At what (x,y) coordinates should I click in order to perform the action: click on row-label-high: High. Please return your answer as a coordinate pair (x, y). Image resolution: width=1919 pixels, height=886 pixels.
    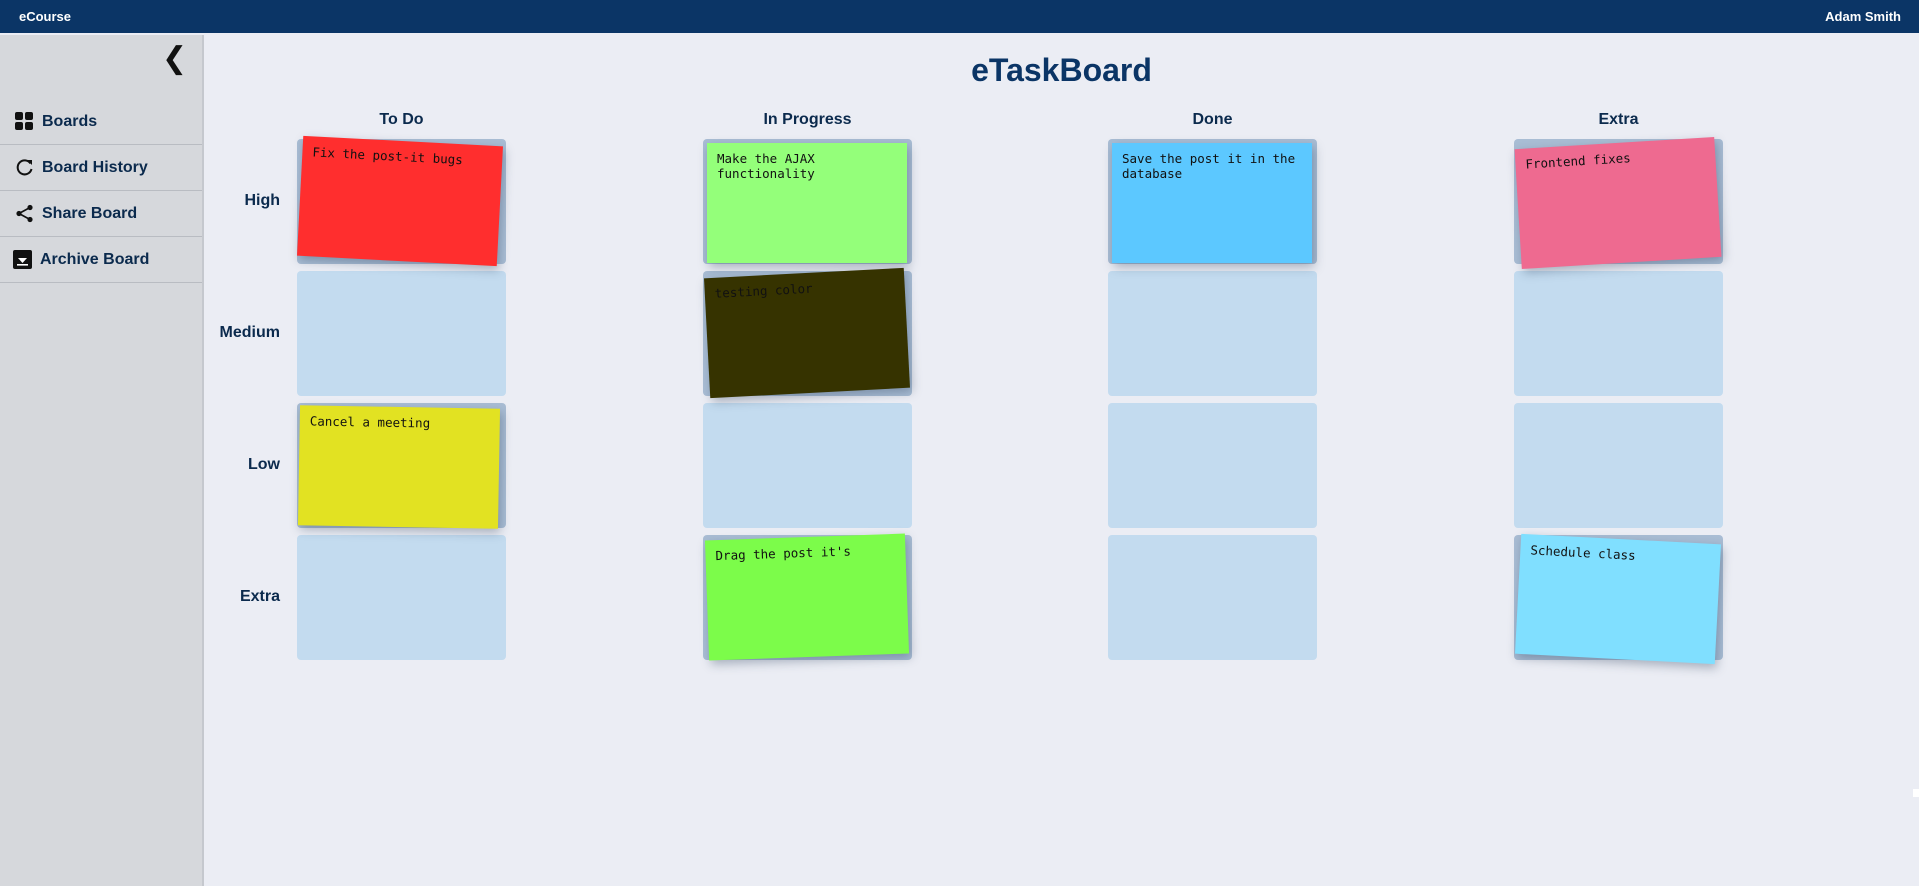
    Looking at the image, I should click on (262, 200).